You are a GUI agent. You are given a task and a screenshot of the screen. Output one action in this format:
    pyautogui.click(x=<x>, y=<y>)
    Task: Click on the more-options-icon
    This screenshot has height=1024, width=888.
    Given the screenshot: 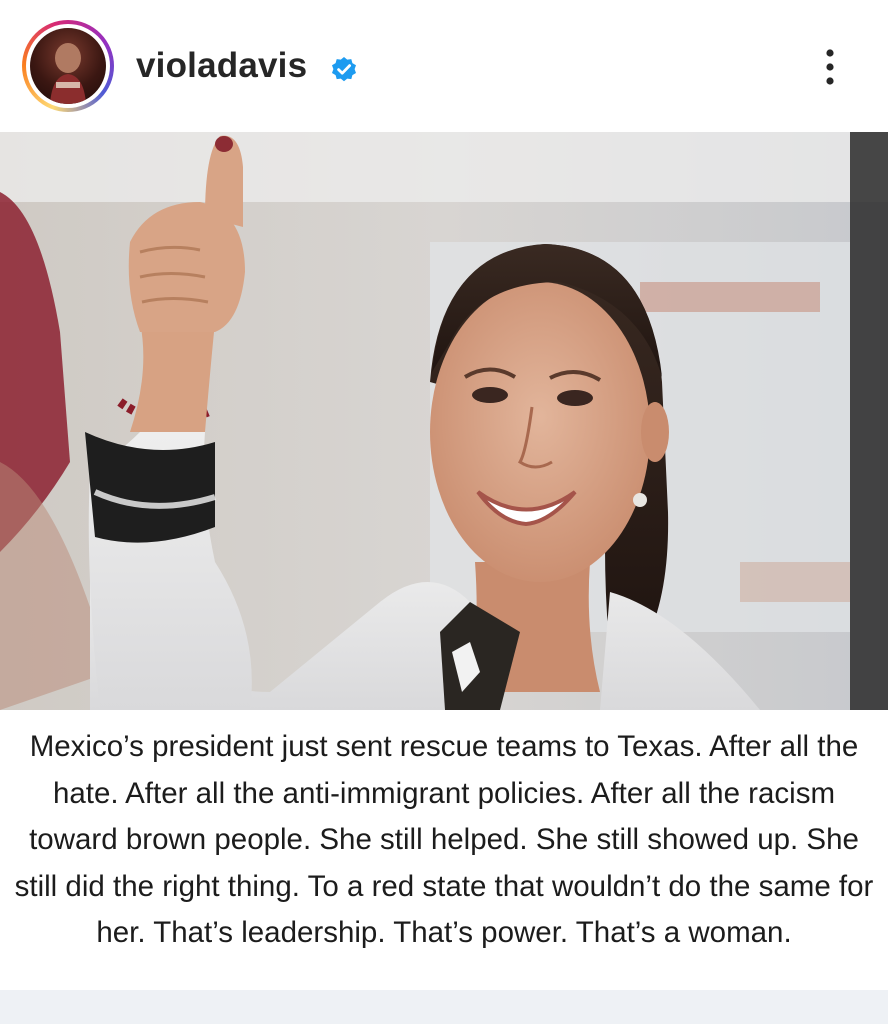 What is the action you would take?
    pyautogui.click(x=830, y=67)
    